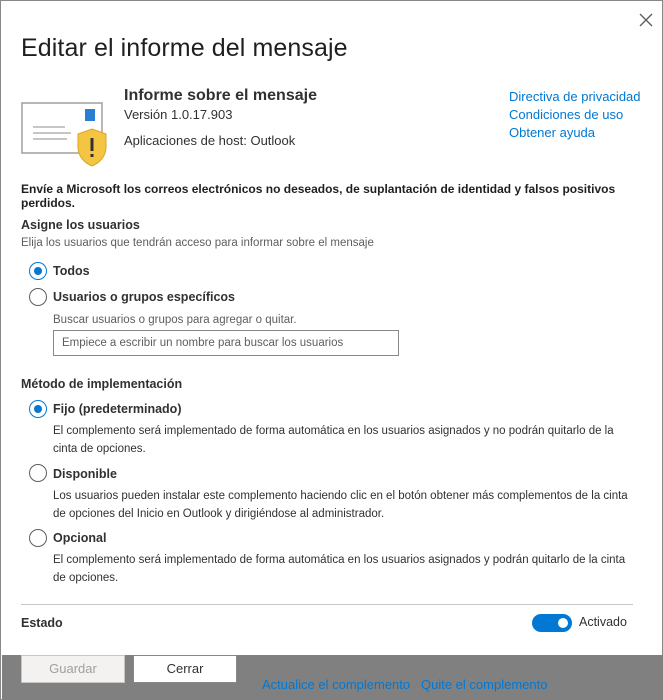  What do you see at coordinates (38, 538) in the screenshot?
I see `radio-optional` at bounding box center [38, 538].